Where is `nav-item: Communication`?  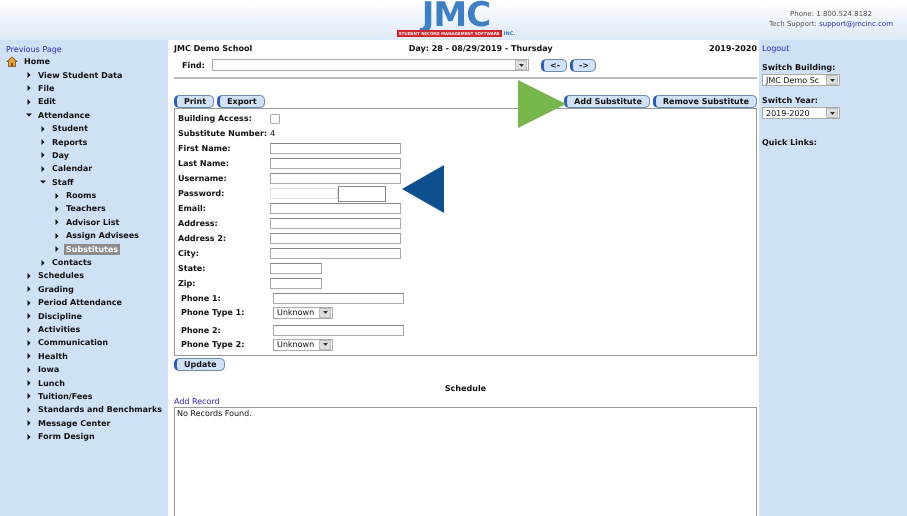 nav-item: Communication is located at coordinates (73, 342).